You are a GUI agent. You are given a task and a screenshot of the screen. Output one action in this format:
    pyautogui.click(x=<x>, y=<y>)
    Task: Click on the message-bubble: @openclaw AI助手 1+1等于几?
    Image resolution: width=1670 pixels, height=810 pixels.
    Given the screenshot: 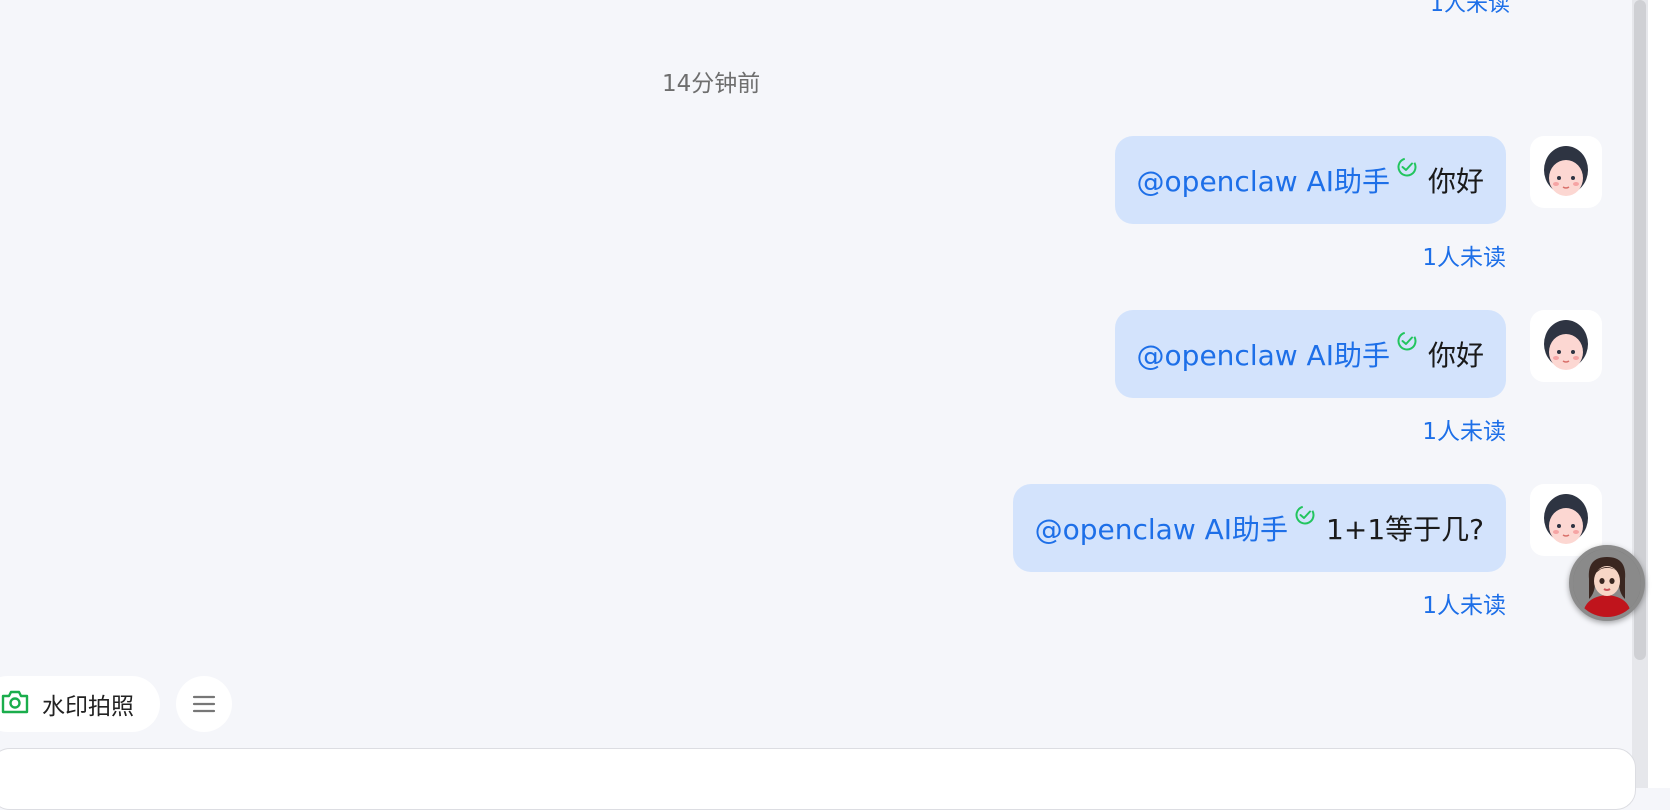 What is the action you would take?
    pyautogui.click(x=1259, y=528)
    